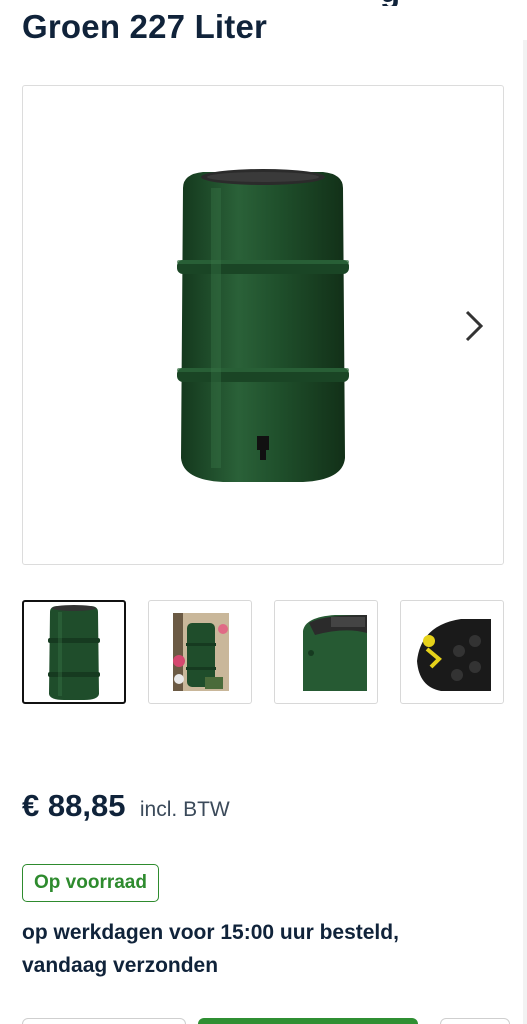  Describe the element at coordinates (90, 883) in the screenshot. I see `stock-status-badge: Op voorraad` at that location.